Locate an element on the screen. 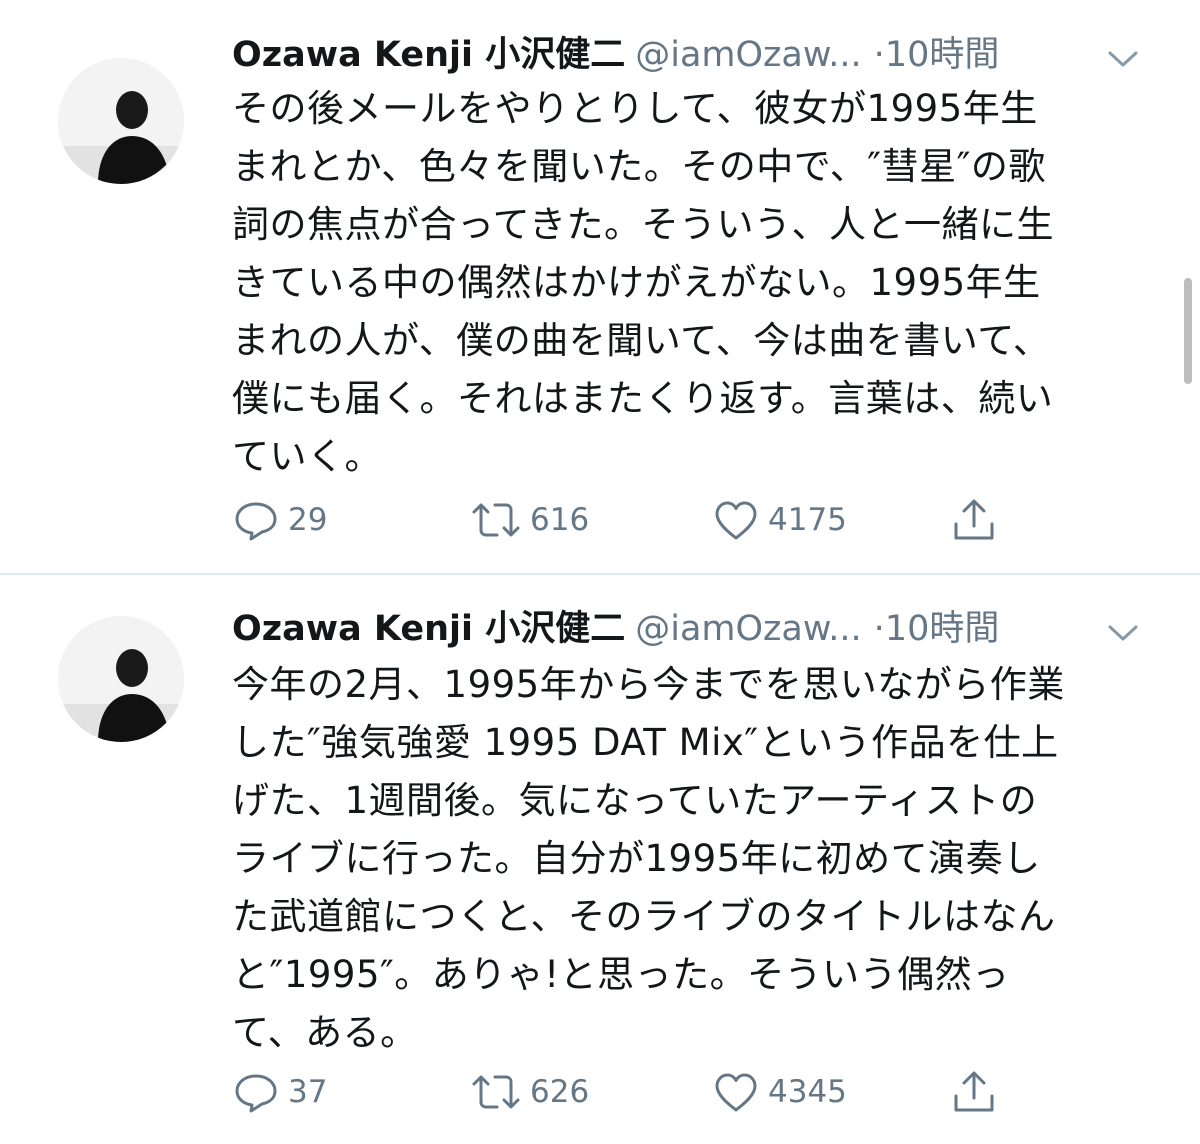  tweet-actions: 29 616 4175 is located at coordinates (632, 520).